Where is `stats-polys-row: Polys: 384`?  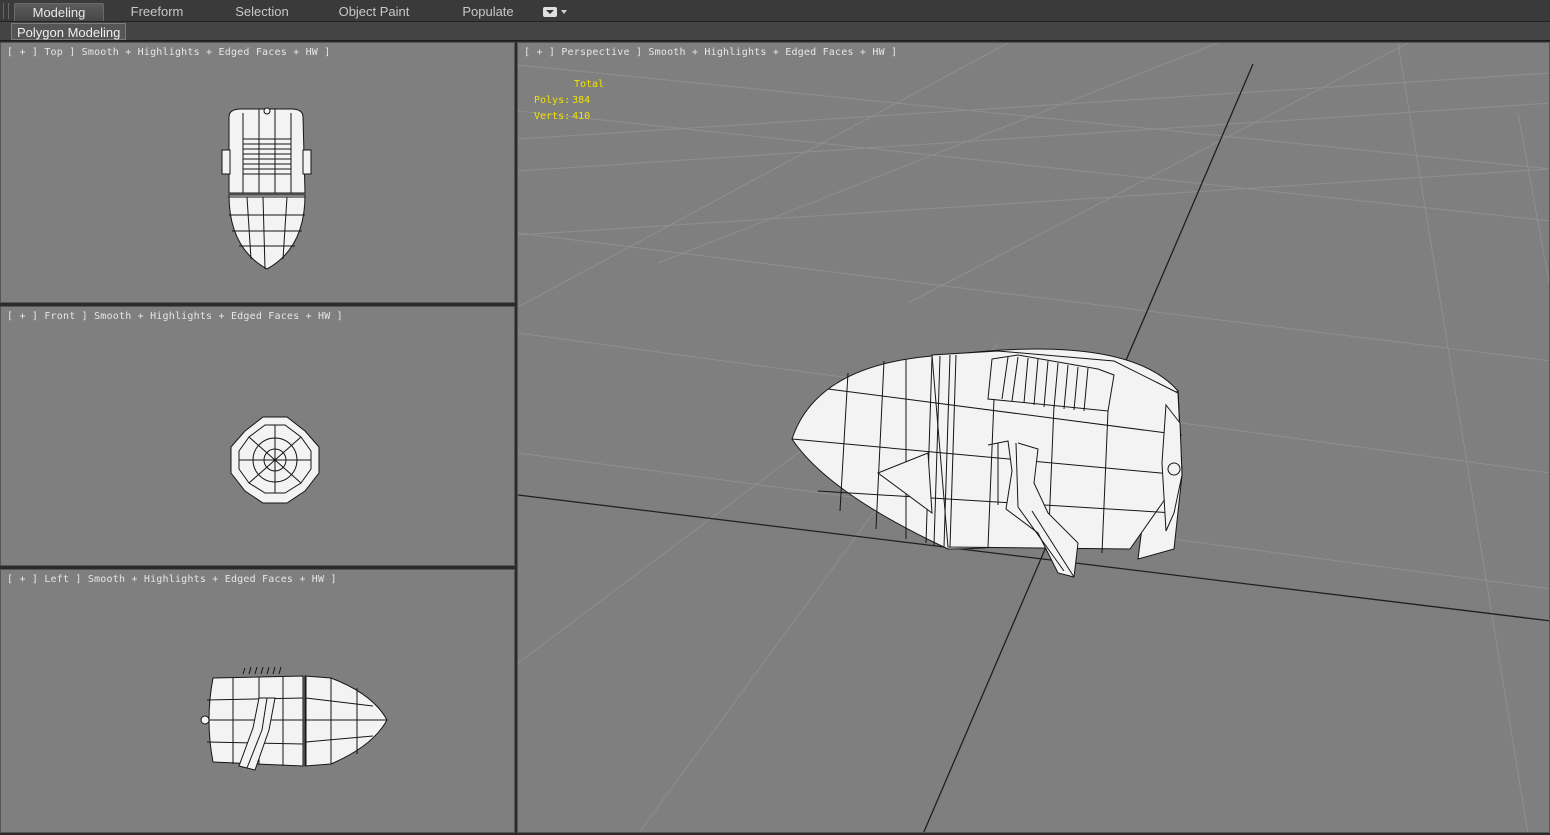
stats-polys-row: Polys: 384 is located at coordinates (569, 101).